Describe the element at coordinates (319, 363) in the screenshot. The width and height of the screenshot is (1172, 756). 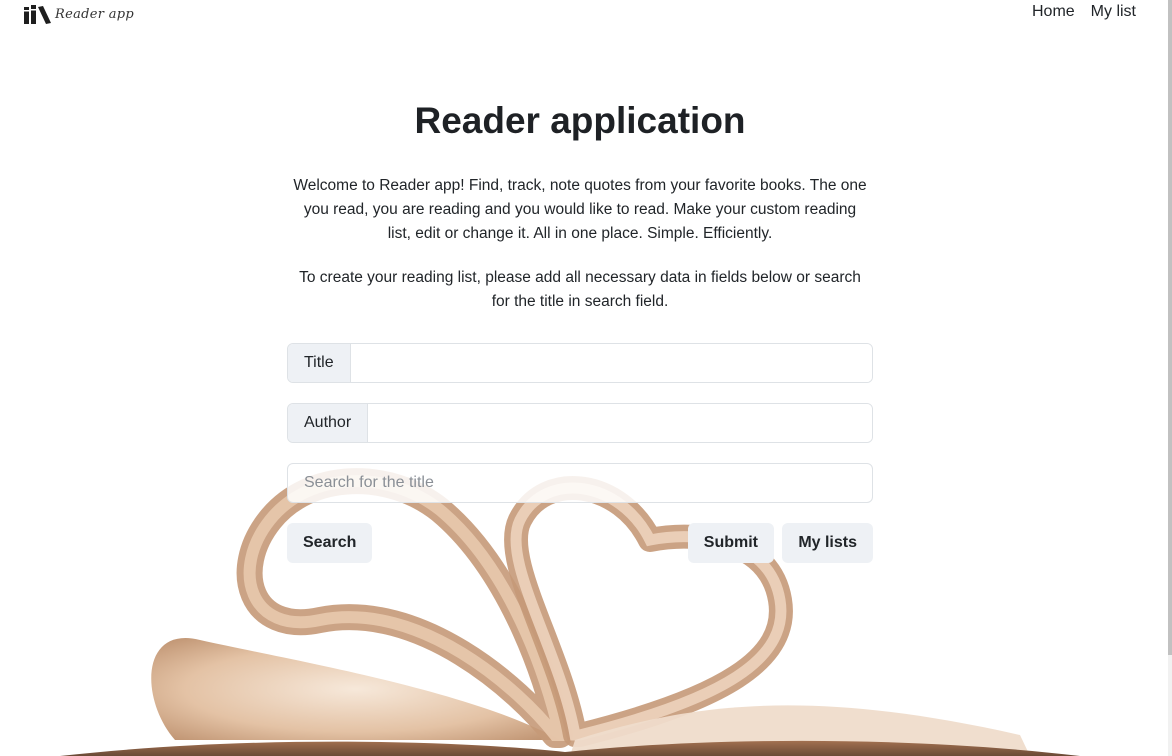
I see `title-label: Title` at that location.